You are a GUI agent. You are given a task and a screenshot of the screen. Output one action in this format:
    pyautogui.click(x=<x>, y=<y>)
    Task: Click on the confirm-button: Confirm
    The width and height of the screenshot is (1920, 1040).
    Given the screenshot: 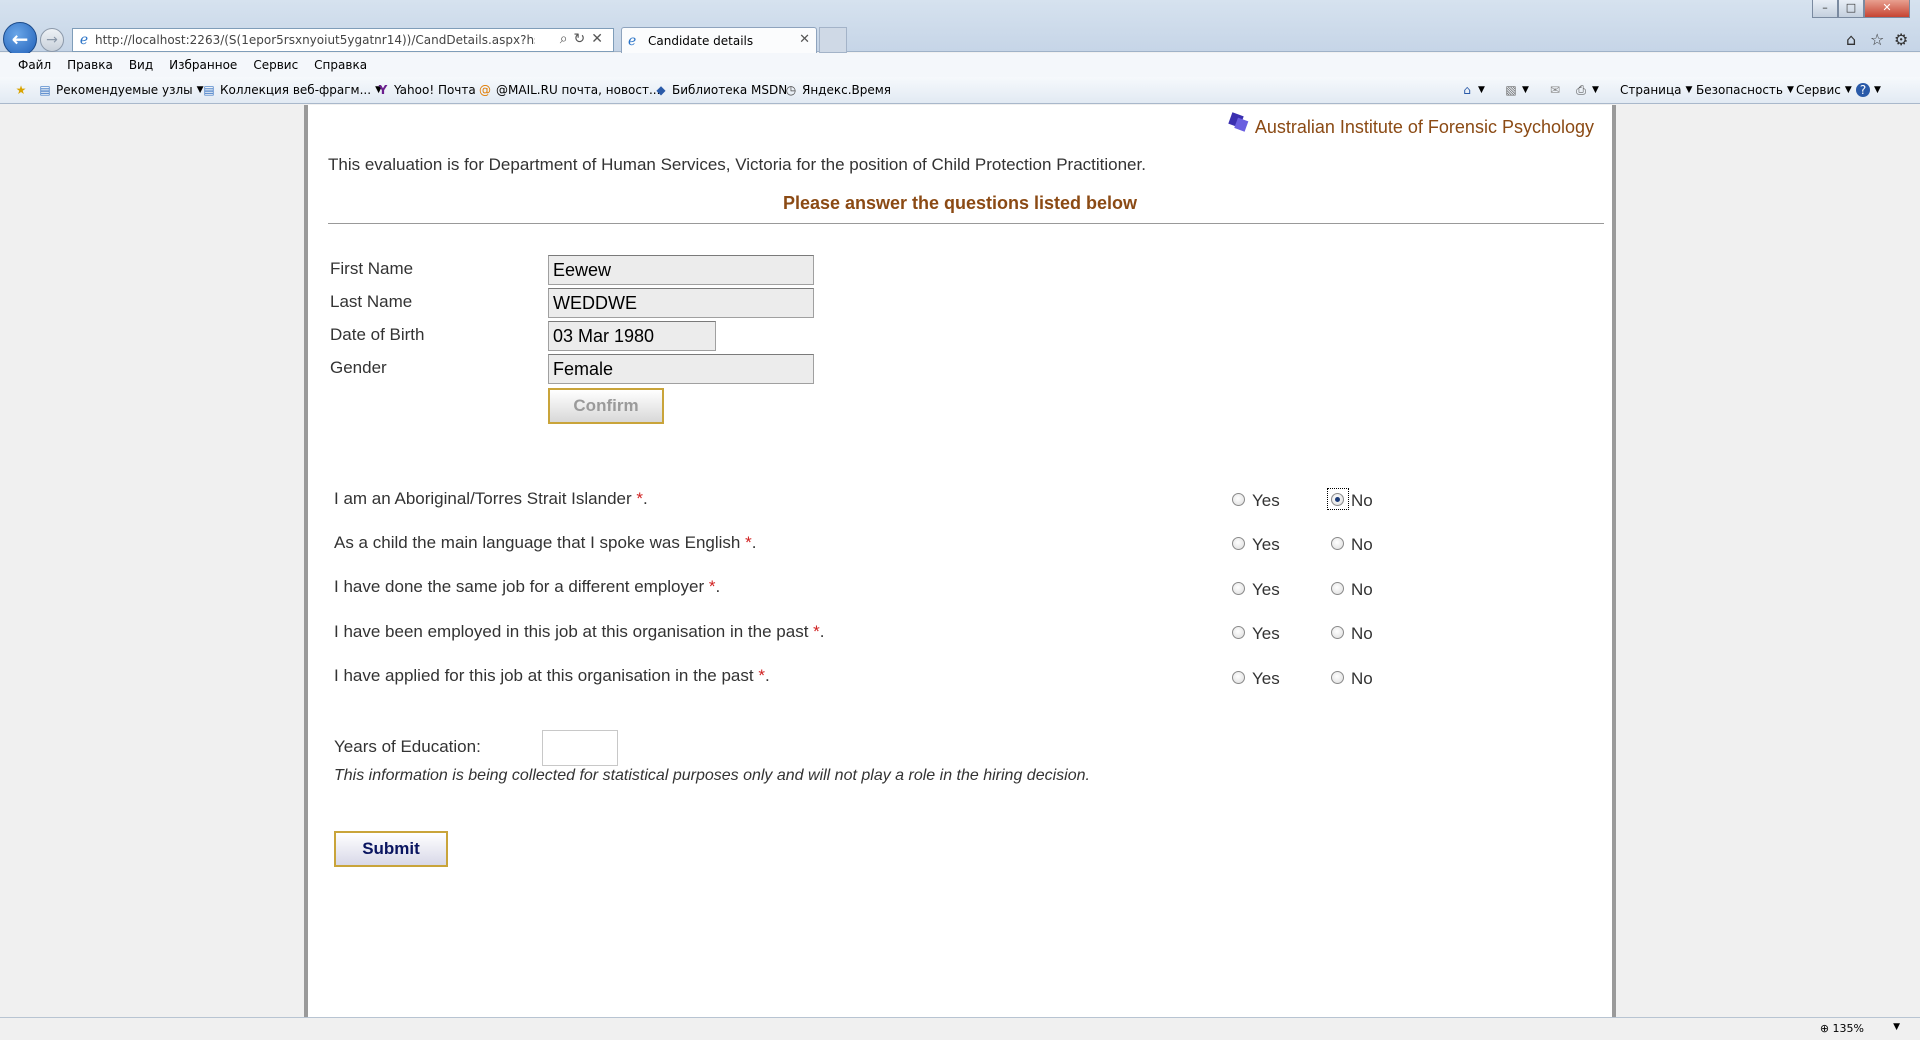 What is the action you would take?
    pyautogui.click(x=606, y=406)
    